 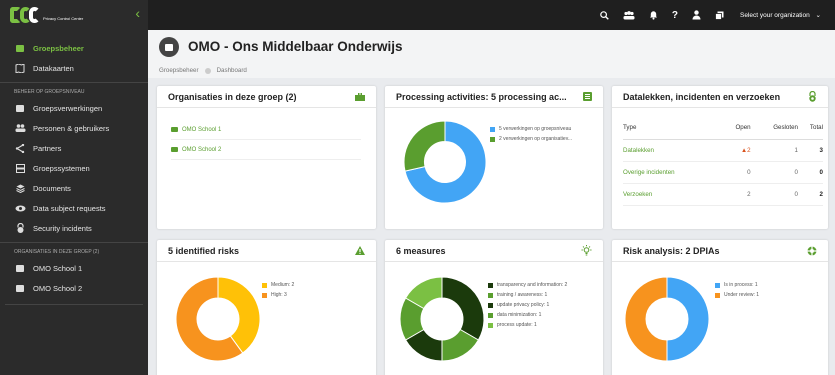 I want to click on organisation-name: OMO School 2, so click(x=202, y=149).